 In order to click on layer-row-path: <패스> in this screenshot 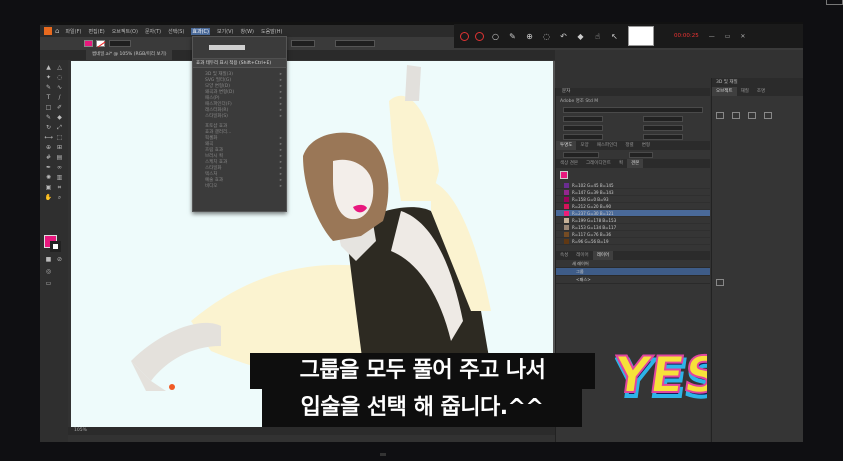, I will do `click(633, 280)`.